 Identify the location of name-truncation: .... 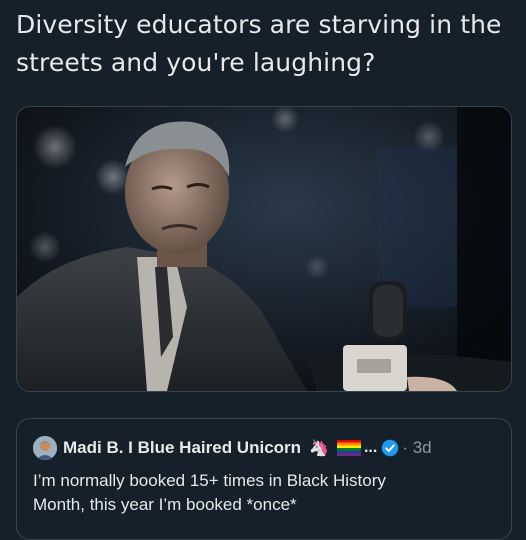
(370, 447).